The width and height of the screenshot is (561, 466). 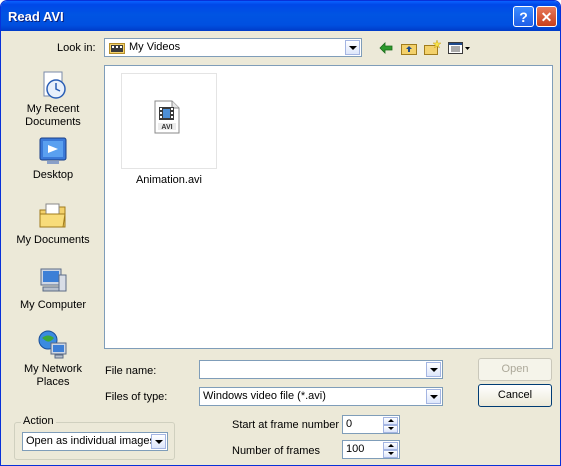 What do you see at coordinates (349, 424) in the screenshot?
I see `start-frame-value: 0` at bounding box center [349, 424].